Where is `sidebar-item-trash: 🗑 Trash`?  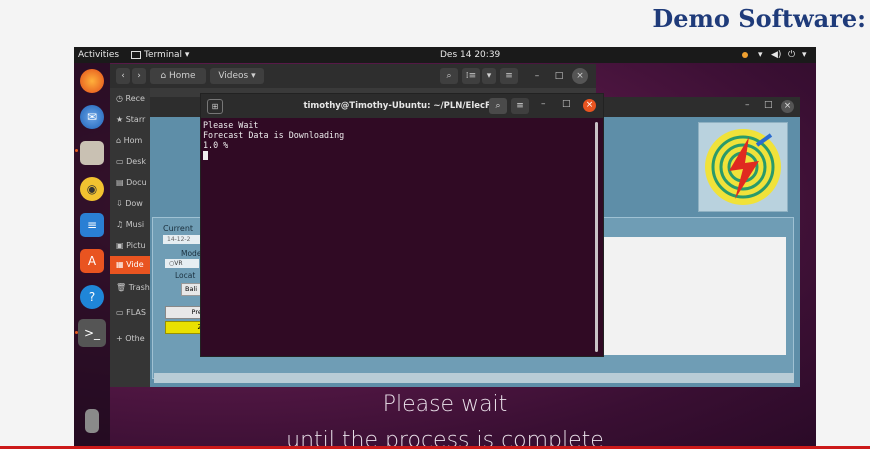
sidebar-item-trash: 🗑 Trash is located at coordinates (133, 287).